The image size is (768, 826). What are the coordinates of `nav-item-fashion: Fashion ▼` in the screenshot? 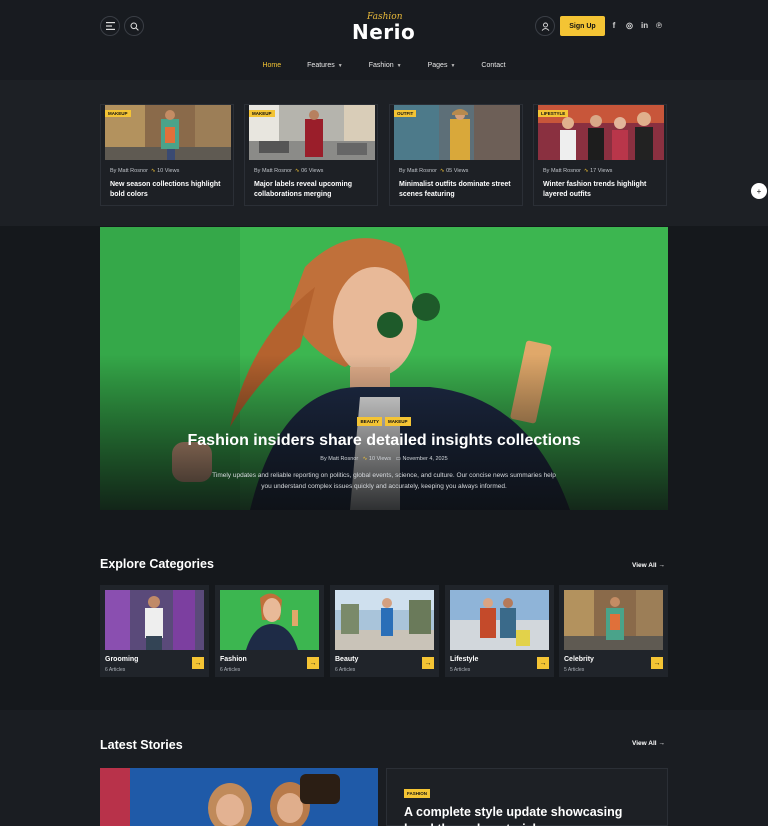 It's located at (385, 66).